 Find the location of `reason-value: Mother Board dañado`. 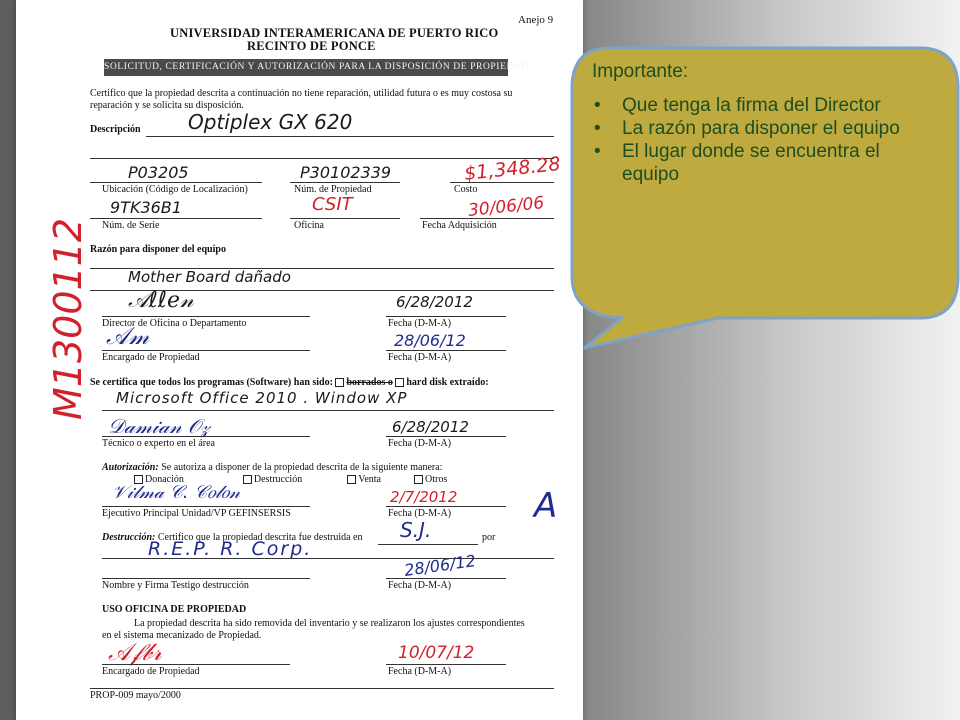

reason-value: Mother Board dañado is located at coordinates (209, 277).